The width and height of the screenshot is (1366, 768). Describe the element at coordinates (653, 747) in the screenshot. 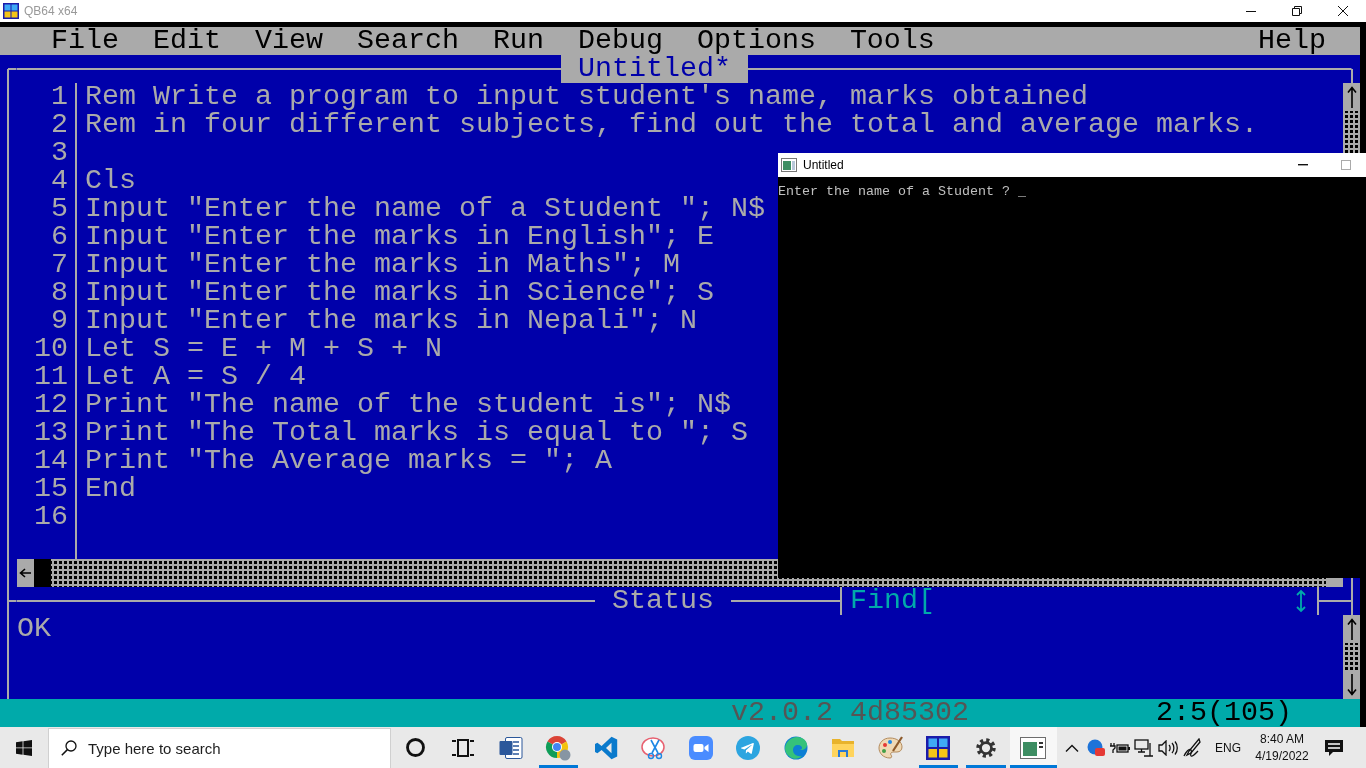

I see `scissors-icon` at that location.